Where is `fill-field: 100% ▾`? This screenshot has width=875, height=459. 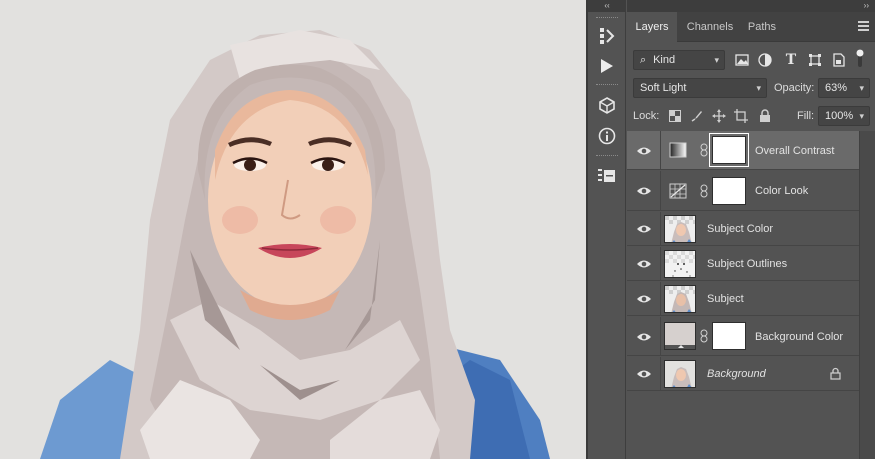 fill-field: 100% ▾ is located at coordinates (844, 116).